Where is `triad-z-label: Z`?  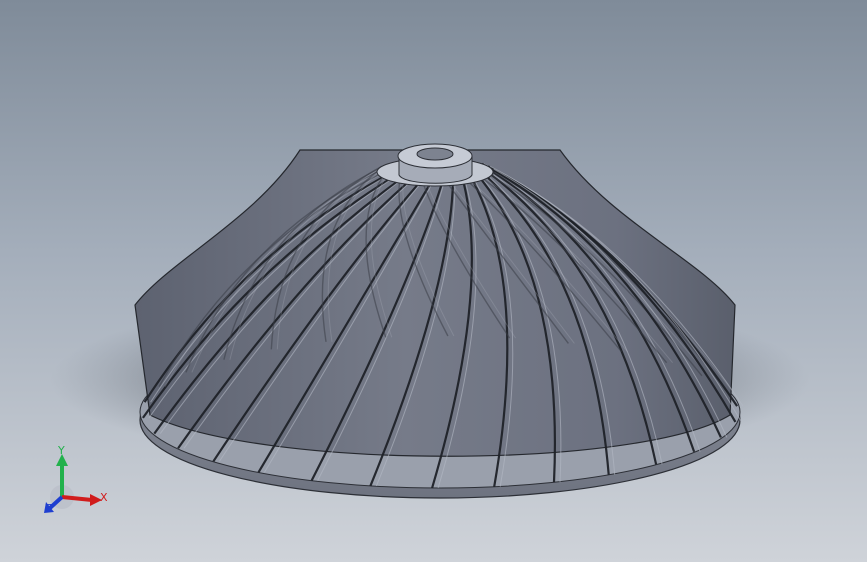
triad-z-label: Z is located at coordinates (49, 508).